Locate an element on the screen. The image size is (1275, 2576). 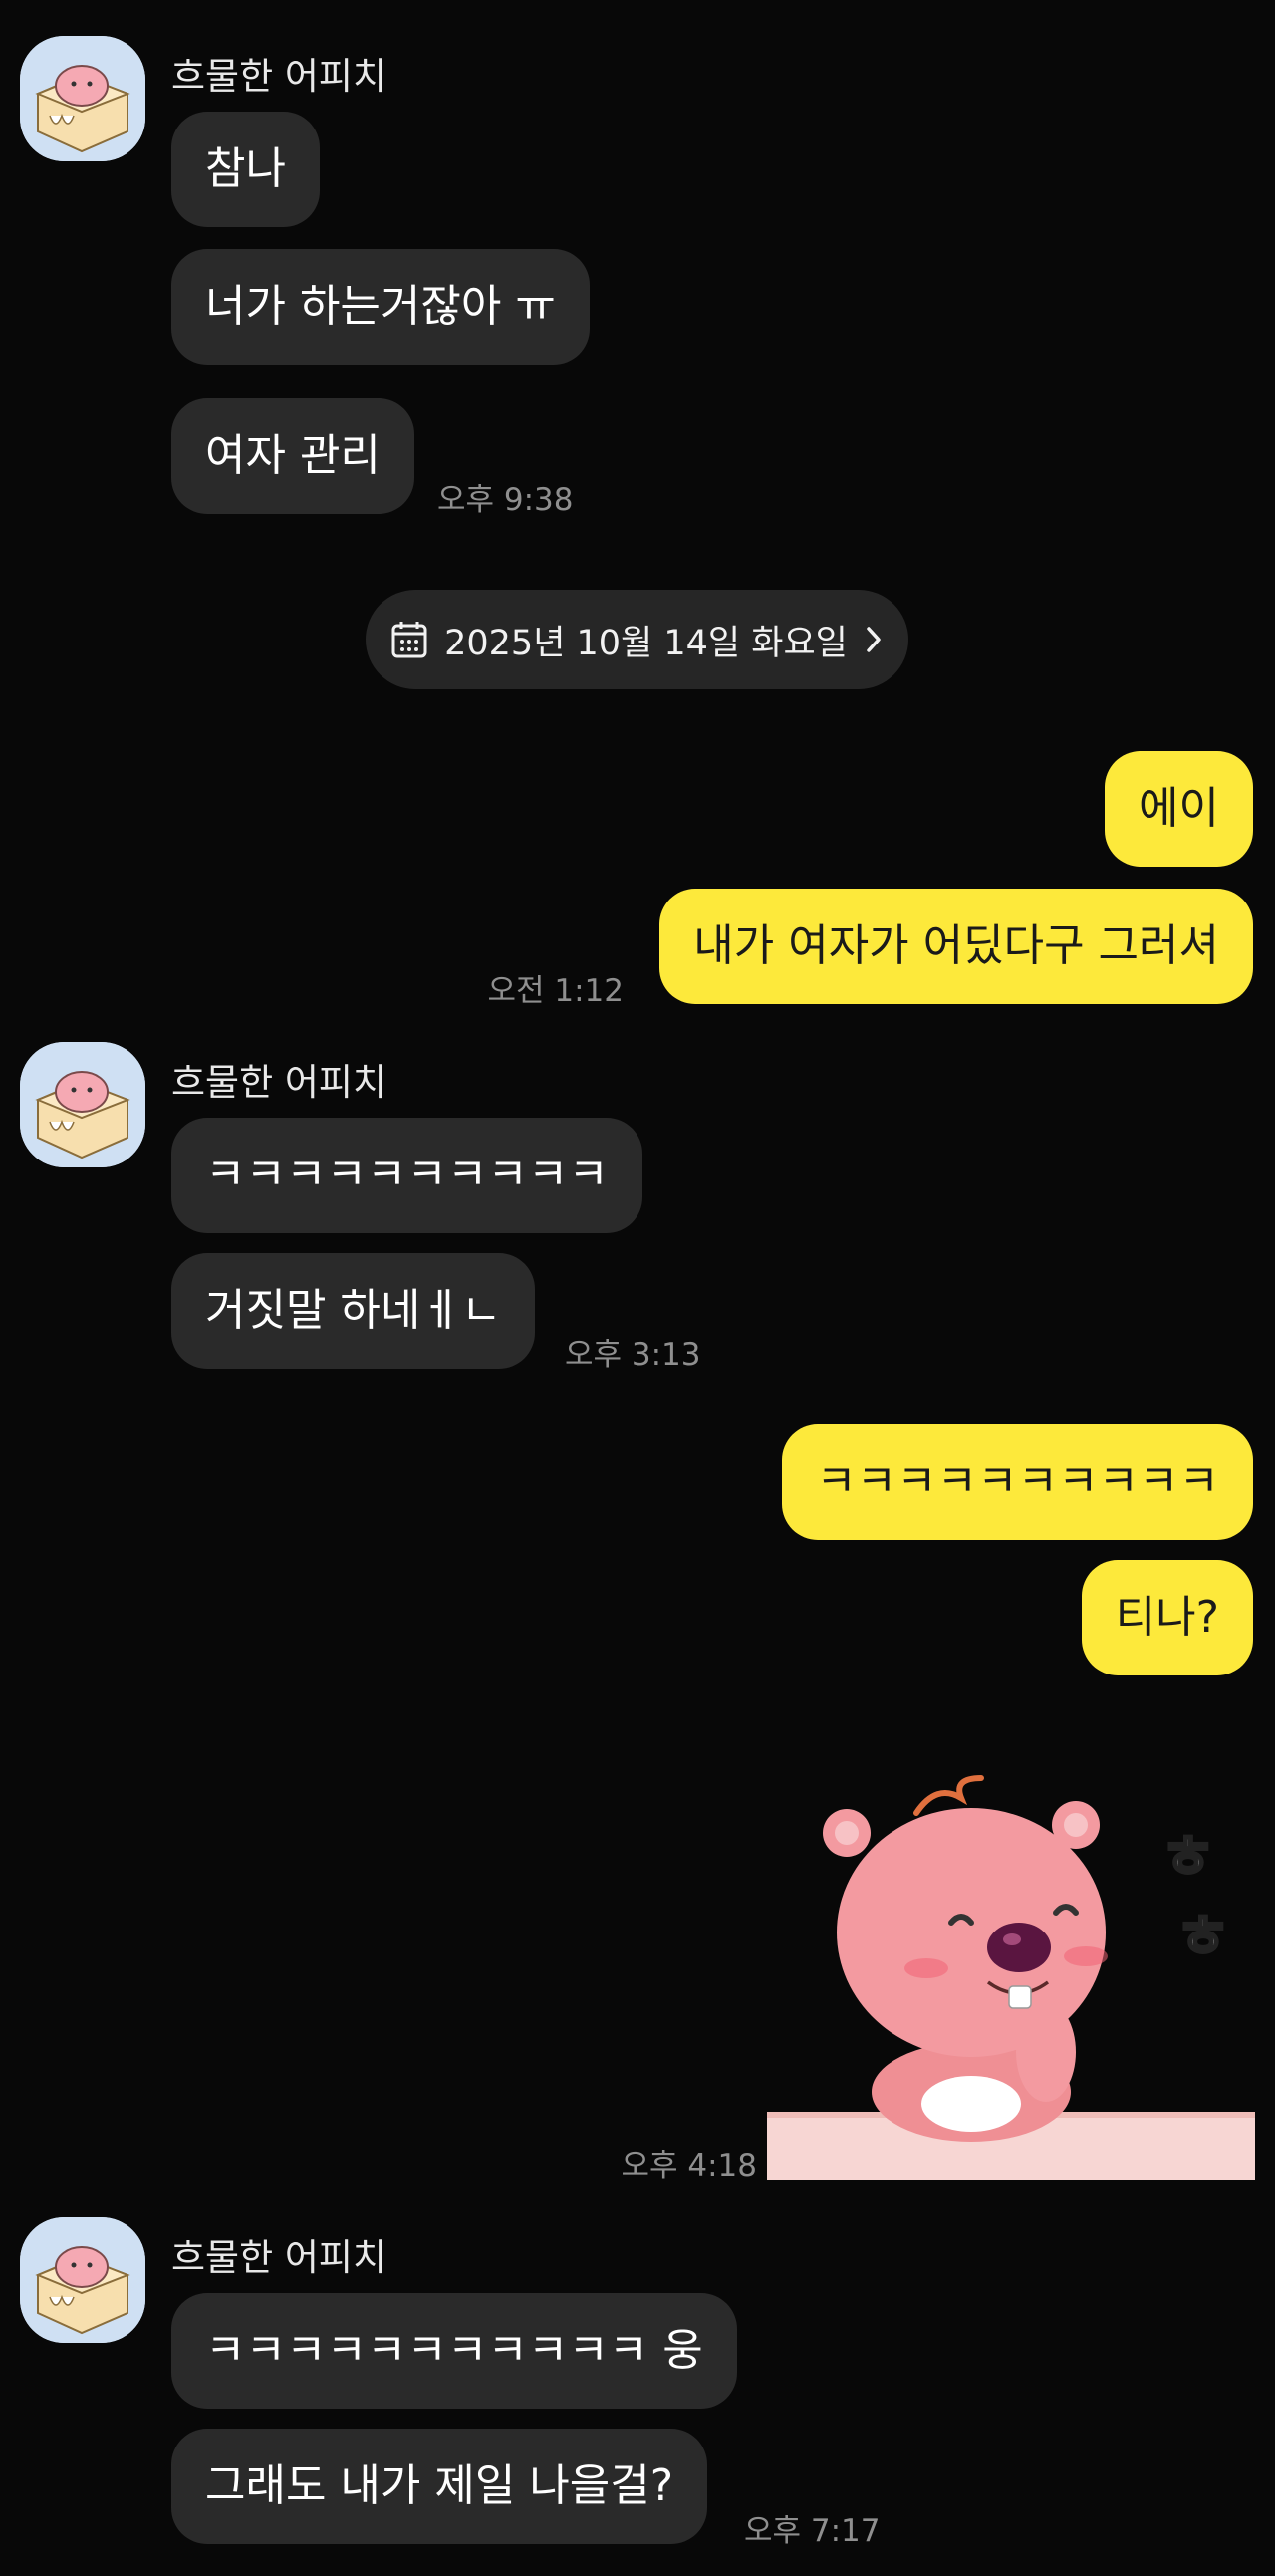
message-time: 오후 4:18 is located at coordinates (689, 2166).